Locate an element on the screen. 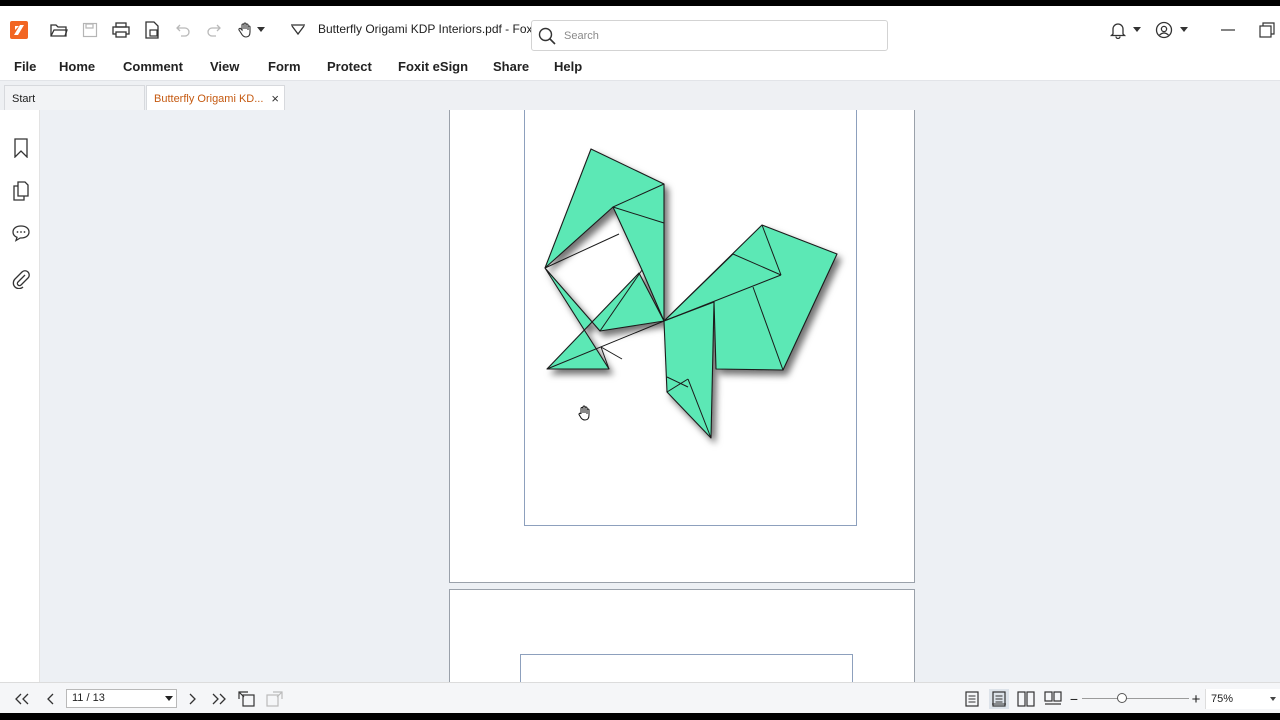 Image resolution: width=1280 pixels, height=720 pixels. zoom-level: 75% is located at coordinates (1222, 699).